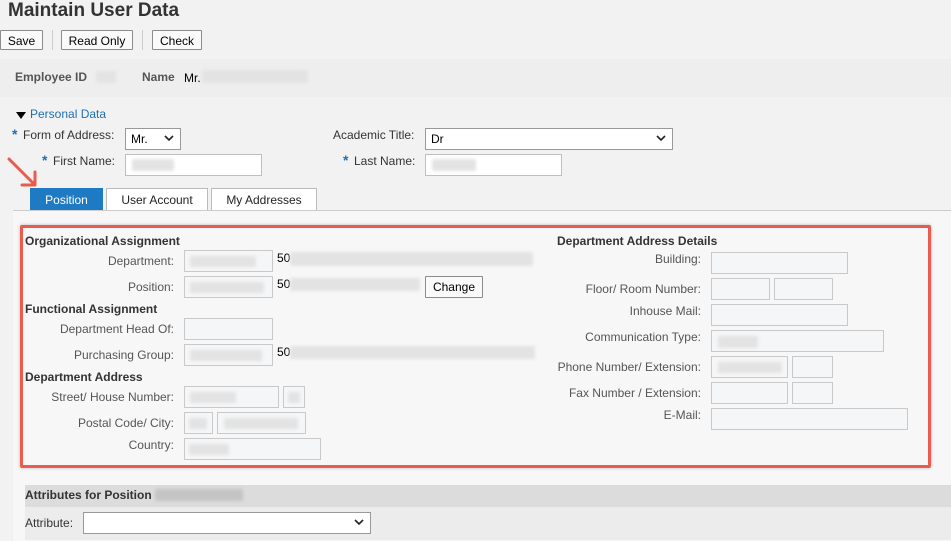 The width and height of the screenshot is (951, 541). What do you see at coordinates (51, 77) in the screenshot?
I see `employee-id-label: Employee ID` at bounding box center [51, 77].